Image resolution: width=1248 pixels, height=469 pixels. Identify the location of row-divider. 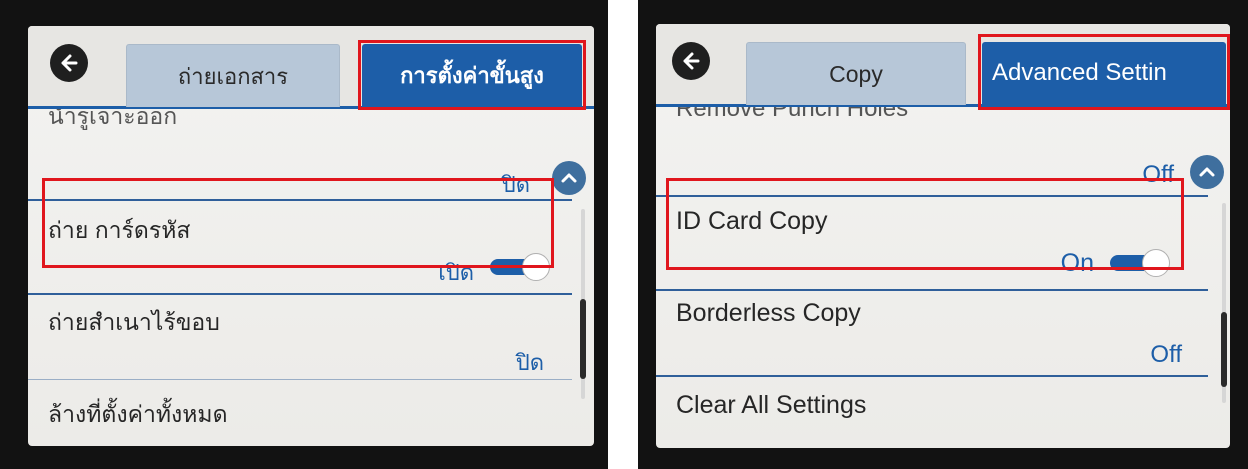
(300, 379).